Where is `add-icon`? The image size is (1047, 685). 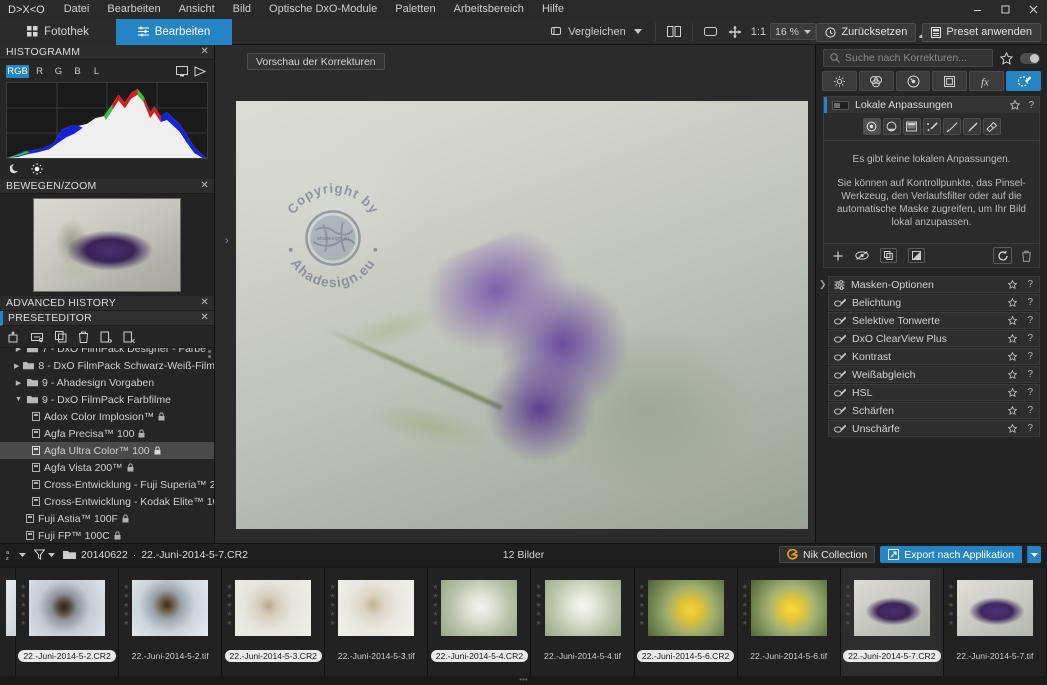 add-icon is located at coordinates (838, 256).